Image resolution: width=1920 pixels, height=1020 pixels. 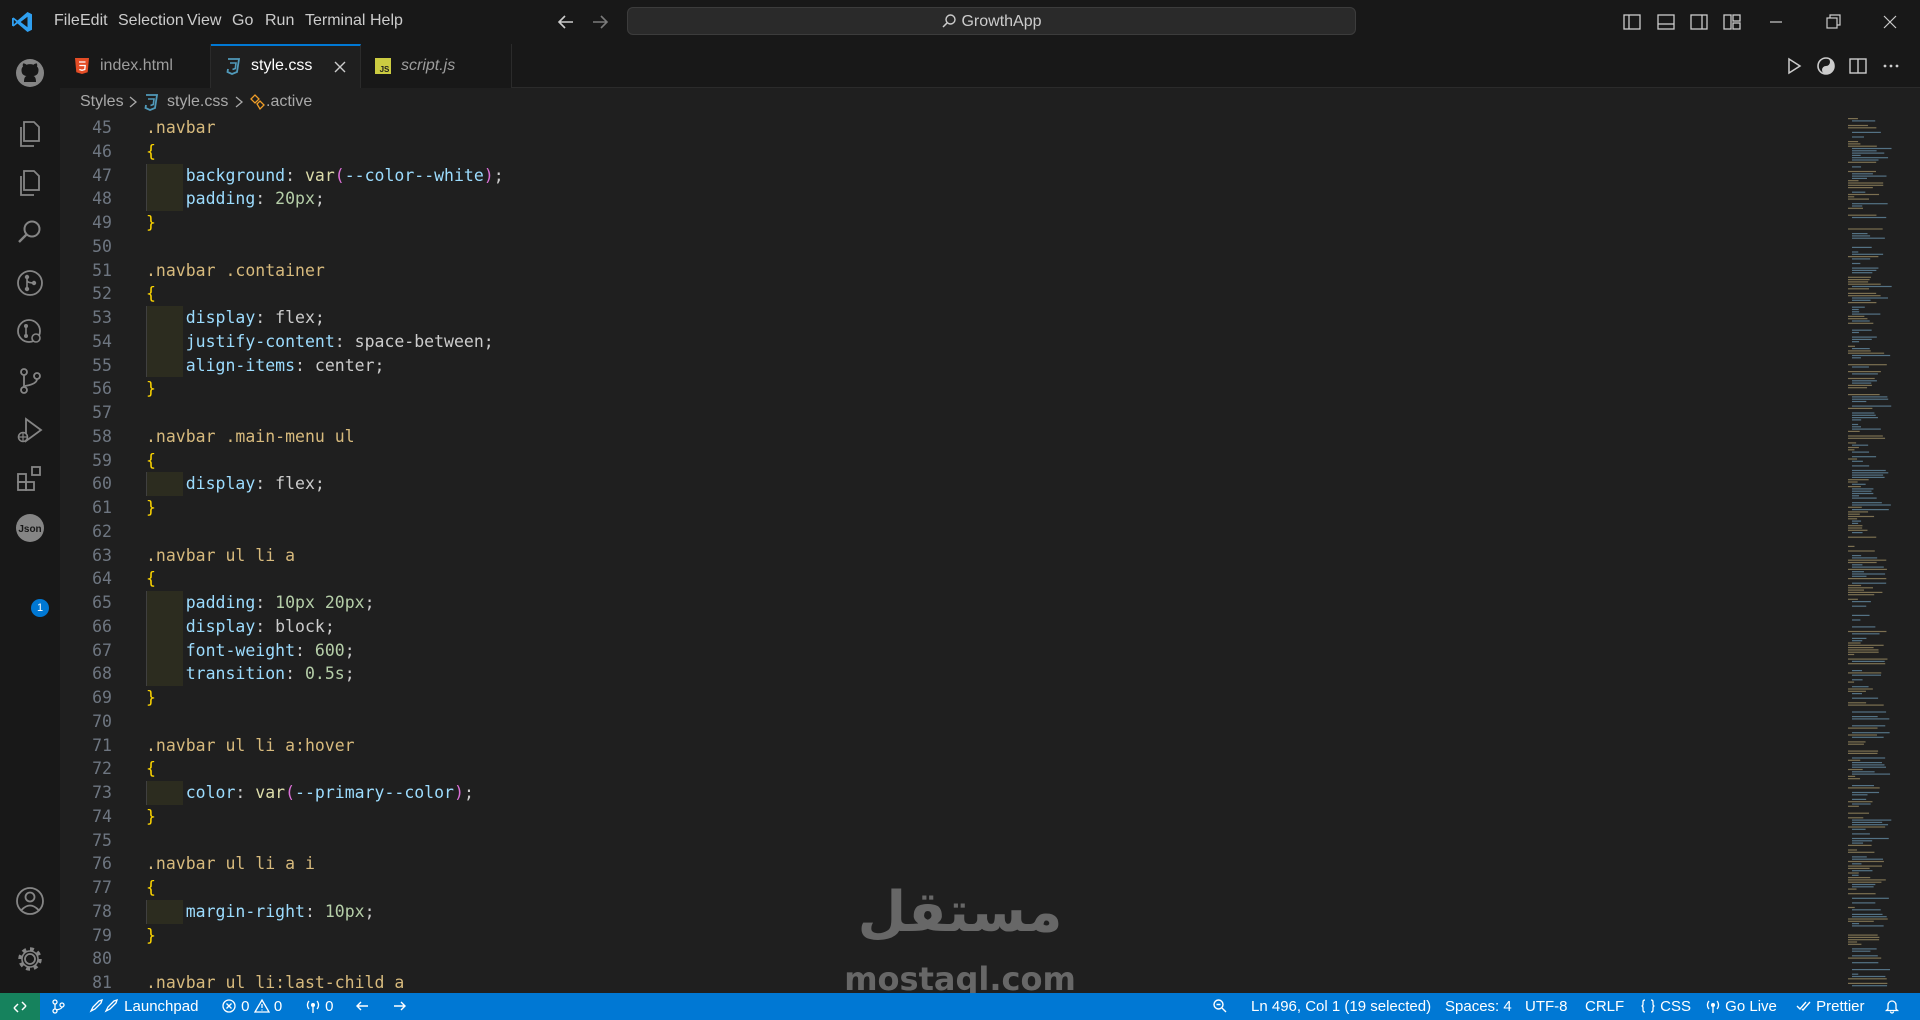 I want to click on go-live-button: Go Live, so click(x=1741, y=1006).